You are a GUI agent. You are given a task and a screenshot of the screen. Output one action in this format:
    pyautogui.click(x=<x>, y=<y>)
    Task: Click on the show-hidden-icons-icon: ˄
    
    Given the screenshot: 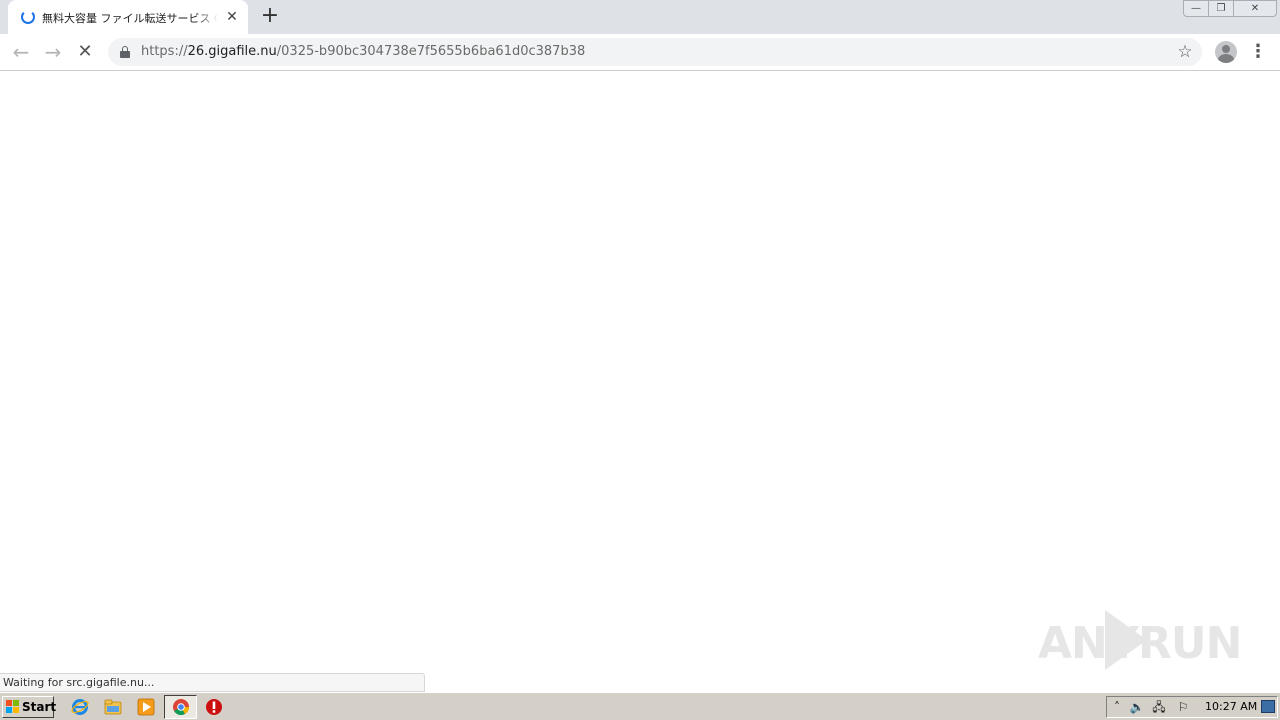 What is the action you would take?
    pyautogui.click(x=1117, y=707)
    